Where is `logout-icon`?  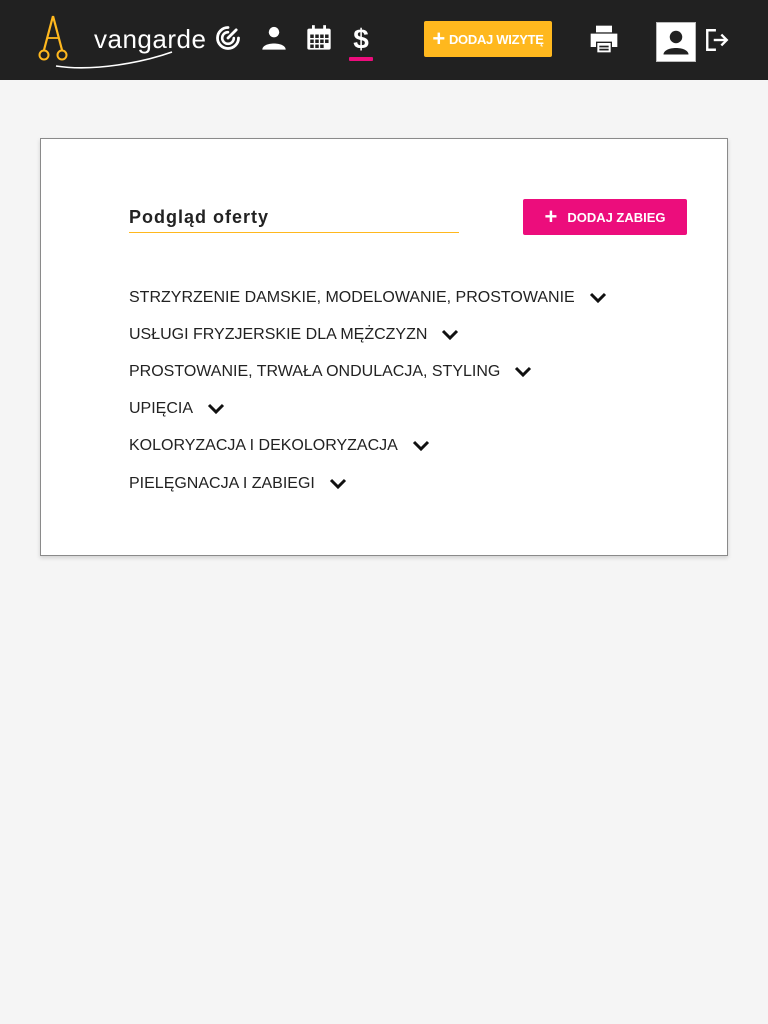
logout-icon is located at coordinates (717, 40).